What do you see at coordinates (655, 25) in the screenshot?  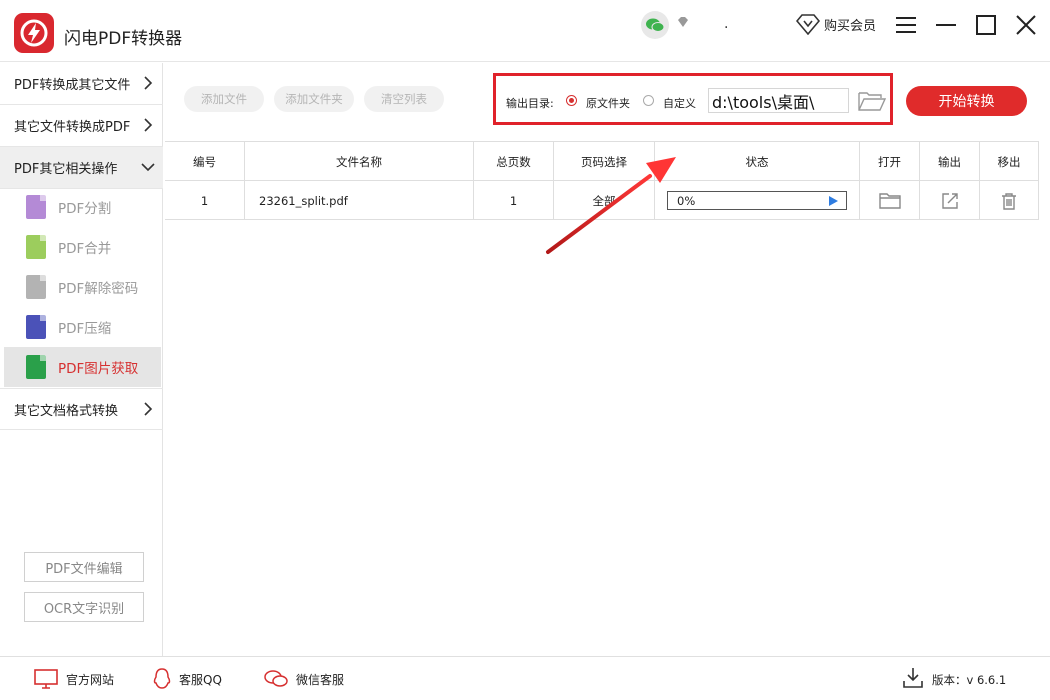 I see `wechat-icon` at bounding box center [655, 25].